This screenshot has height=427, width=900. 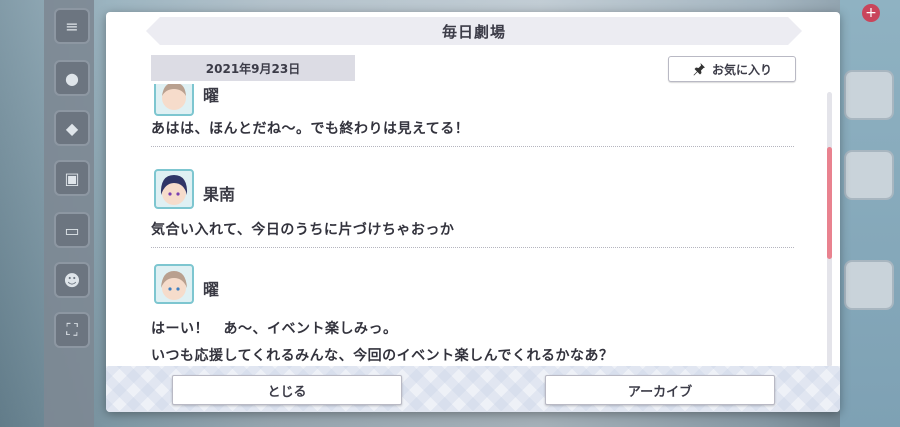 I want to click on member-icon: ☻, so click(x=72, y=280).